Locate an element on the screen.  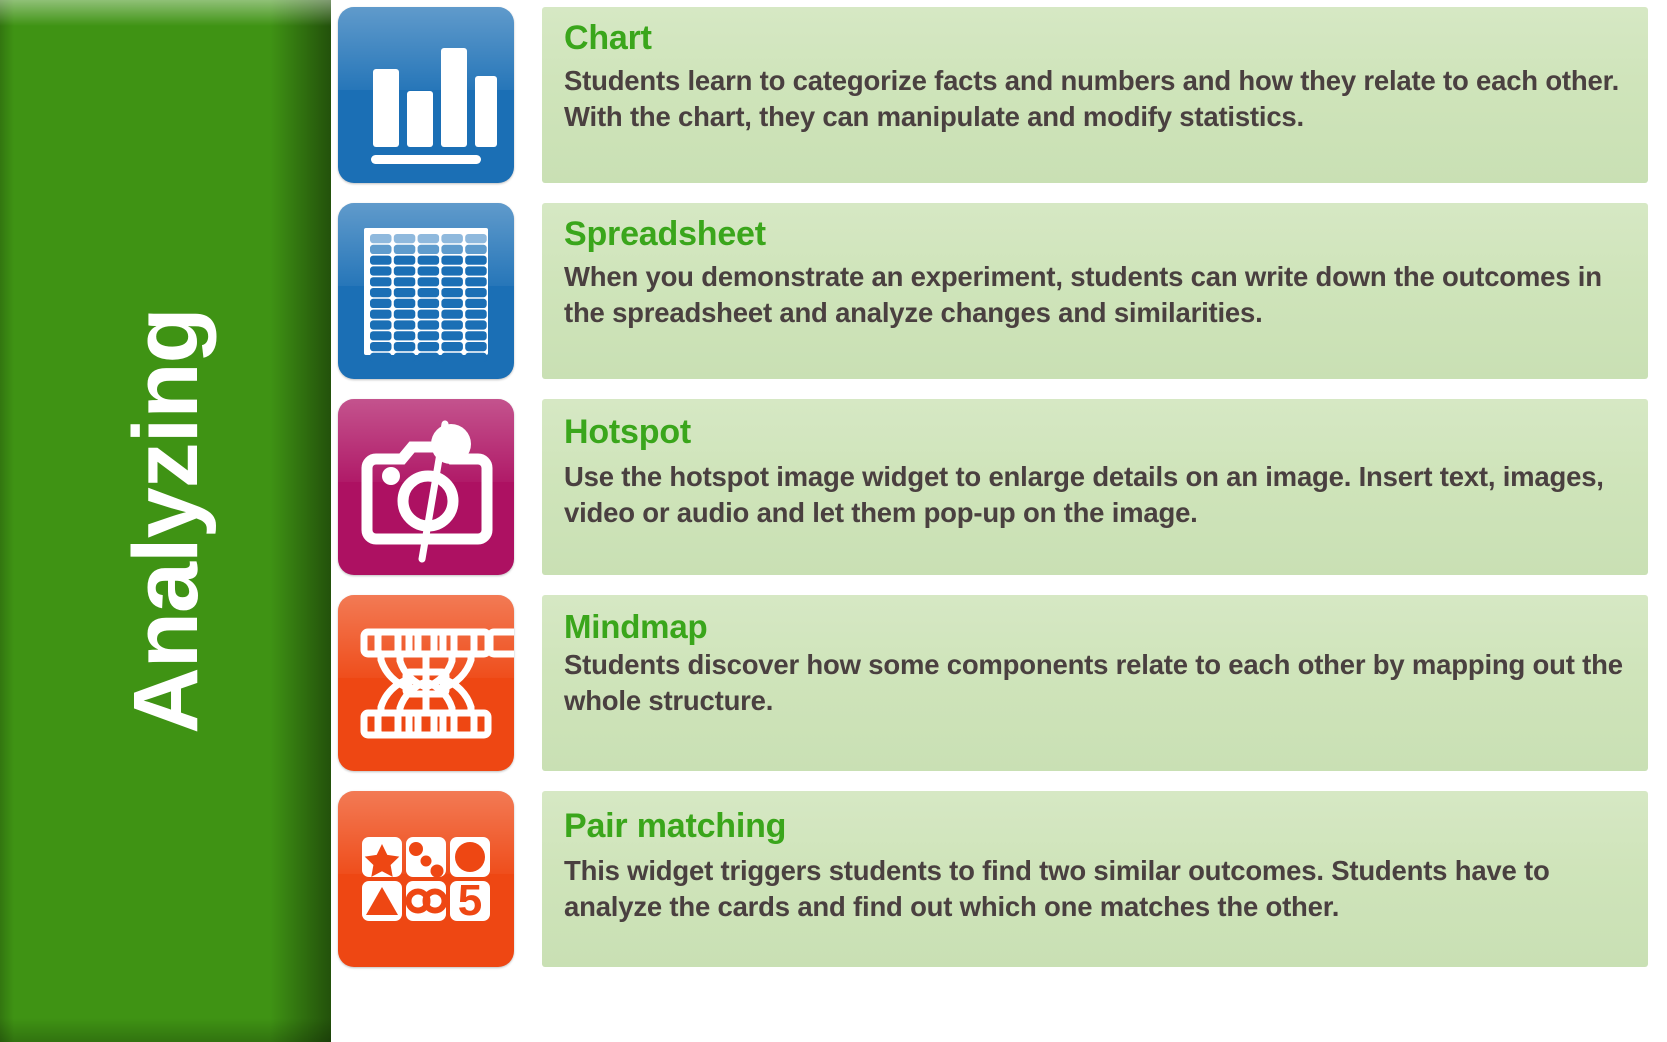
spreadsheet-grid-icon is located at coordinates (426, 291).